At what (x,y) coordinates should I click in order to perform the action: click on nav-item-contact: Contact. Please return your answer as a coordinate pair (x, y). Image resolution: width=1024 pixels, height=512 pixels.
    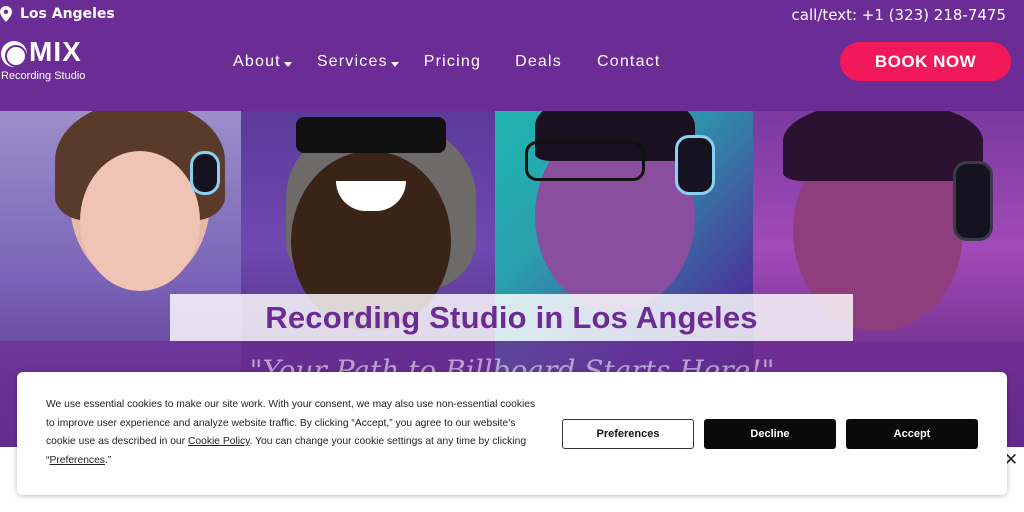
    Looking at the image, I should click on (629, 62).